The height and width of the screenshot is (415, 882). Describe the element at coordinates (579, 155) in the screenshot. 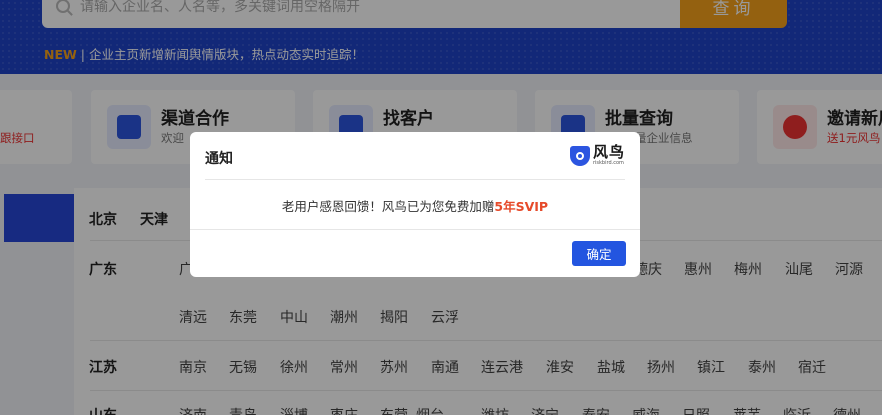

I see `fengniao-logo-icon` at that location.